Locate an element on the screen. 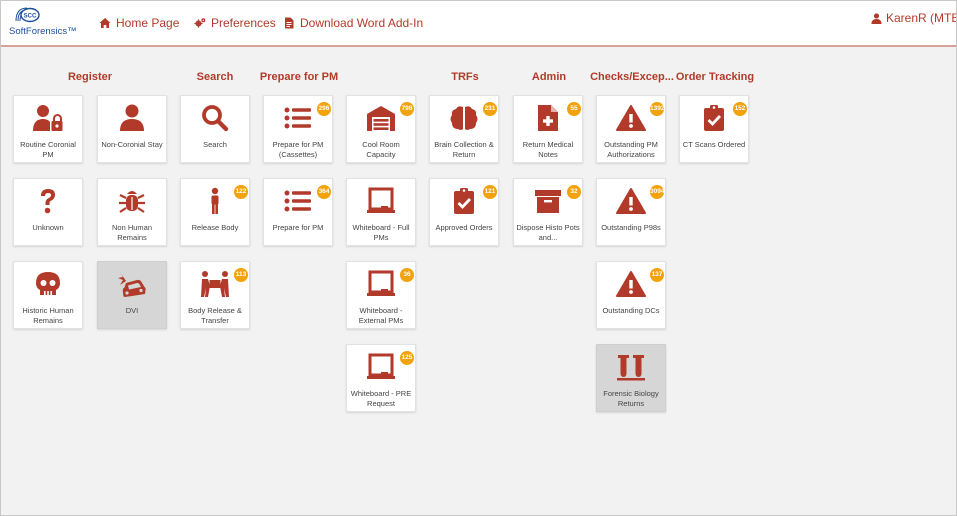 The image size is (957, 516). tile-label: Forensic Biology Returns is located at coordinates (631, 398).